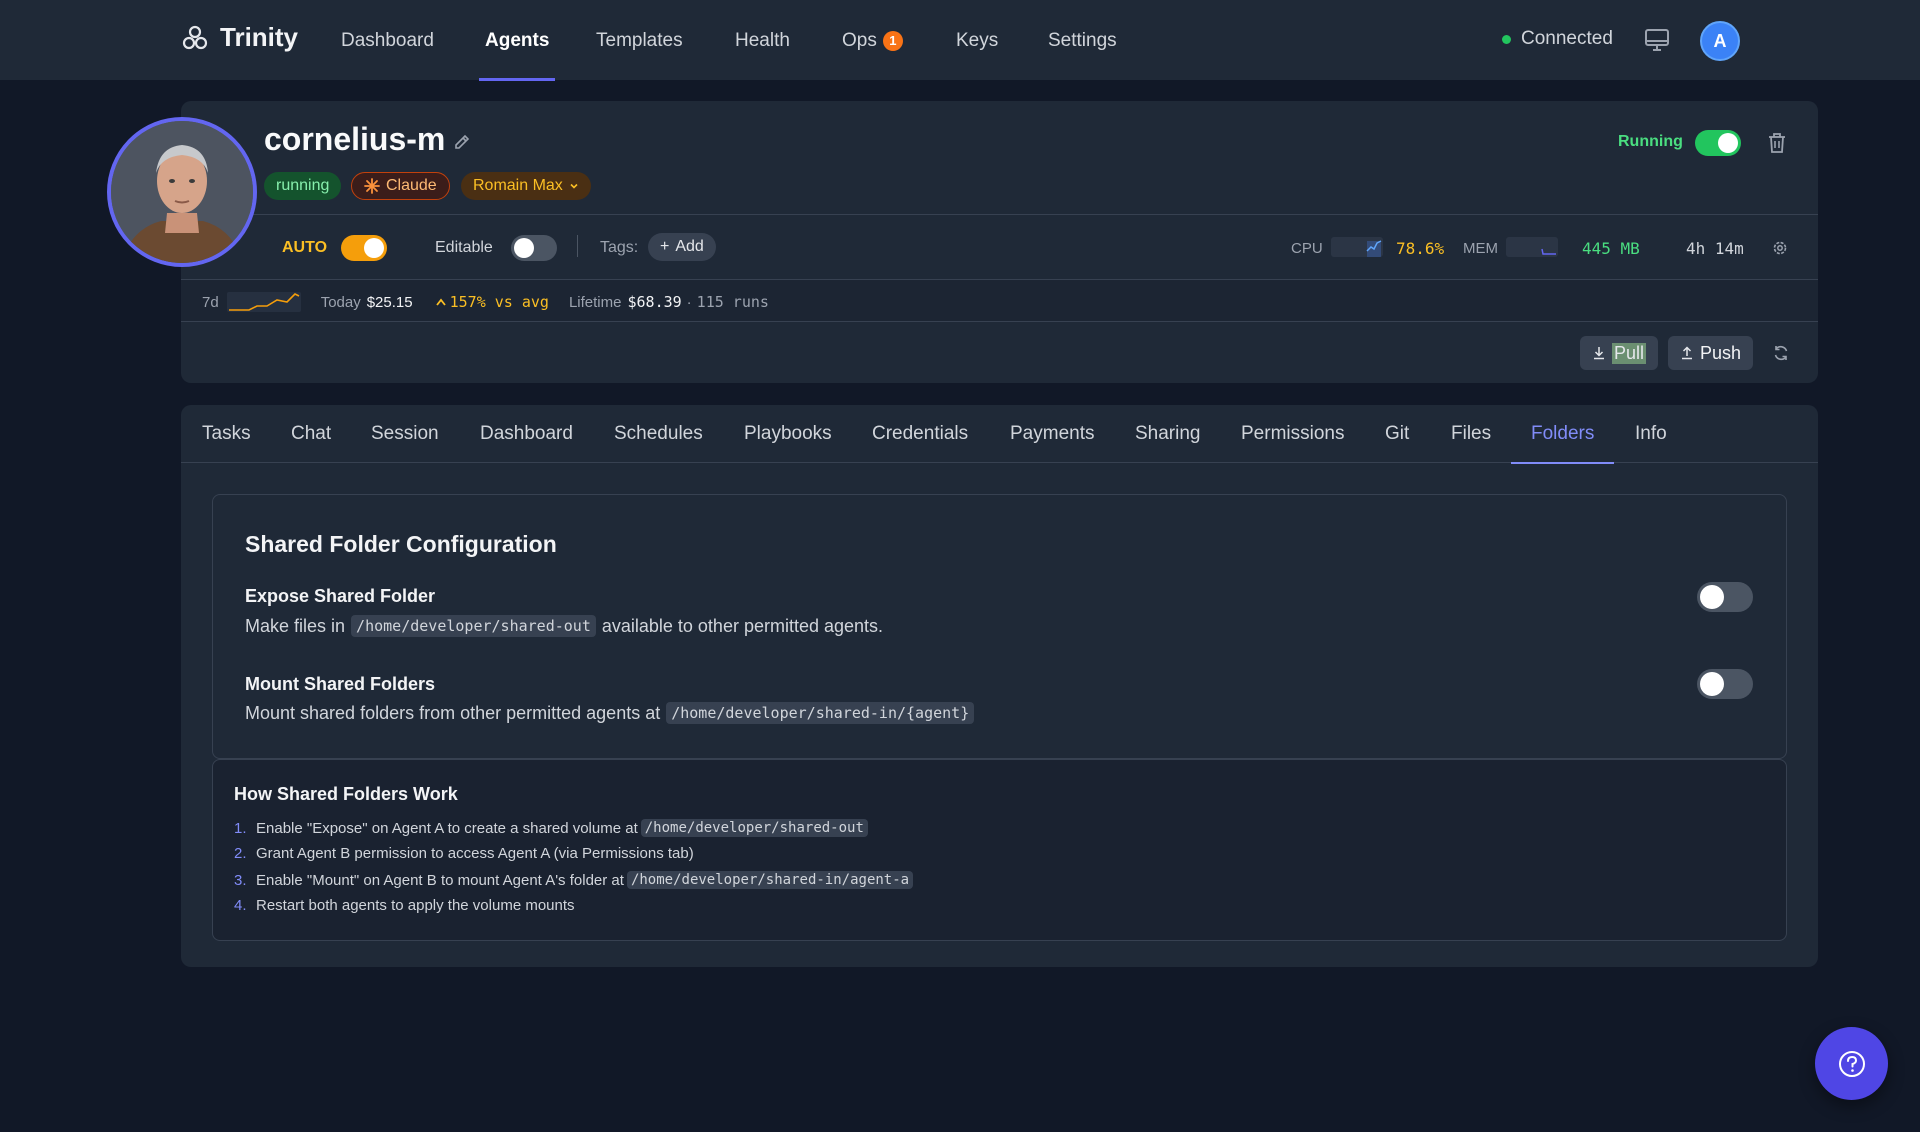 The image size is (1920, 1132). What do you see at coordinates (259, 37) in the screenshot?
I see `brand-name: Trinity` at bounding box center [259, 37].